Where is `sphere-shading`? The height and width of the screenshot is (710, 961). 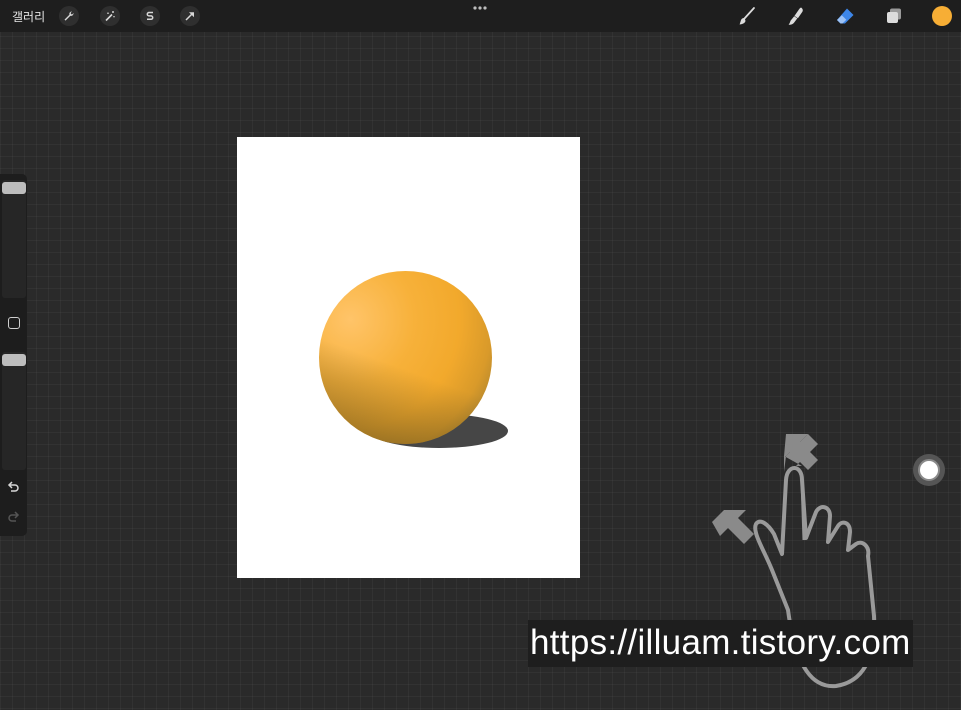 sphere-shading is located at coordinates (405, 357).